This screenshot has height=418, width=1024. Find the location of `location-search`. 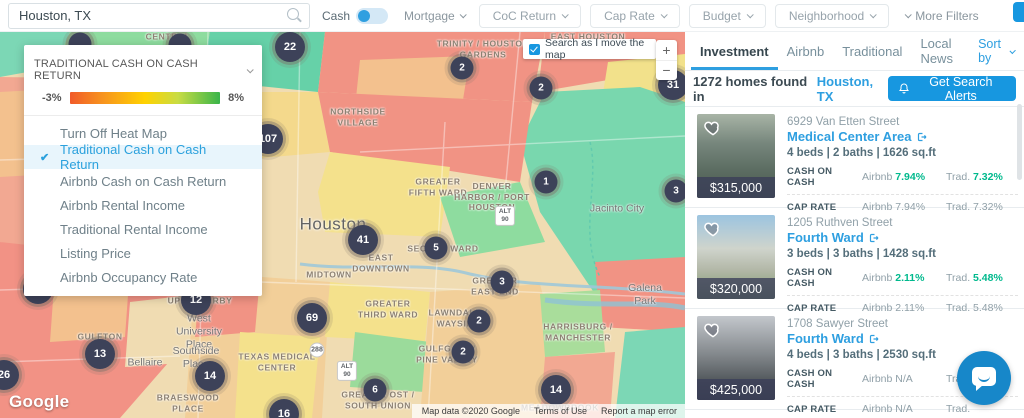

location-search is located at coordinates (159, 15).